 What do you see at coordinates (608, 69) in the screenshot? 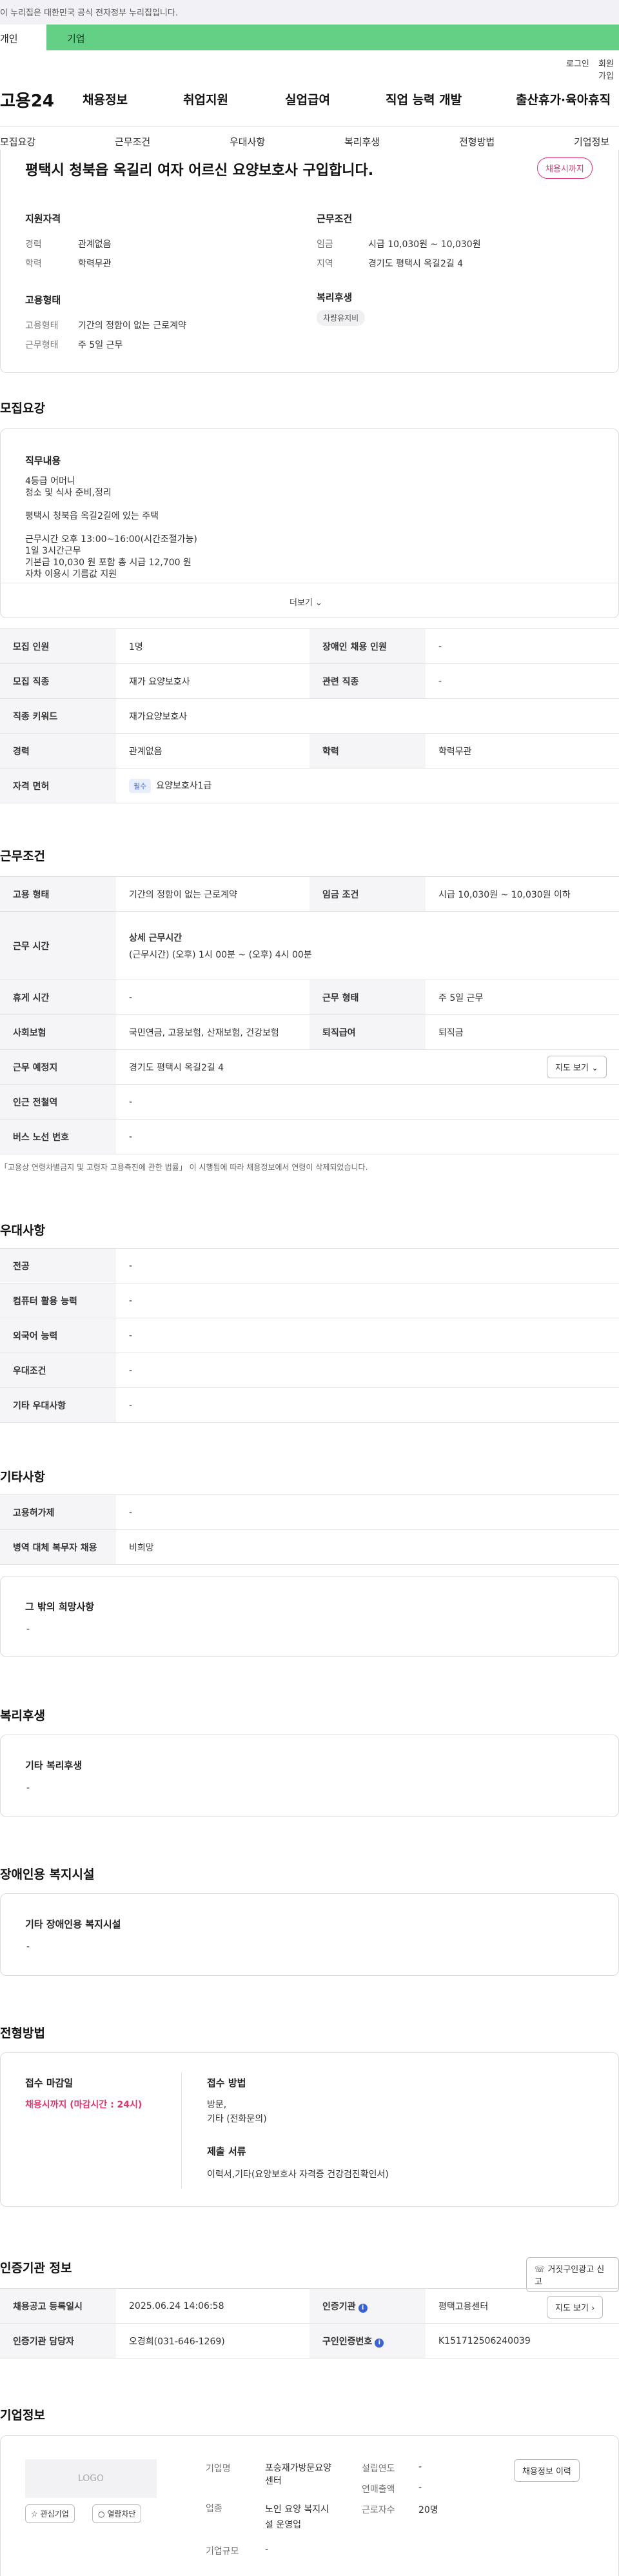
I see `signup-link: 회원가입` at bounding box center [608, 69].